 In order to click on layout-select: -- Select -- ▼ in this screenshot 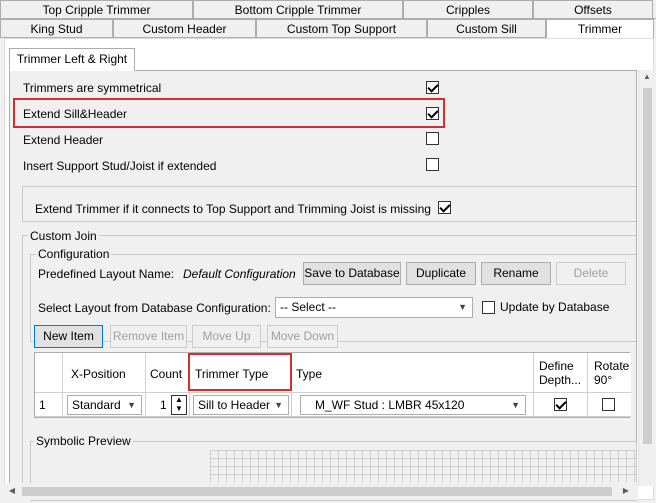, I will do `click(374, 307)`.